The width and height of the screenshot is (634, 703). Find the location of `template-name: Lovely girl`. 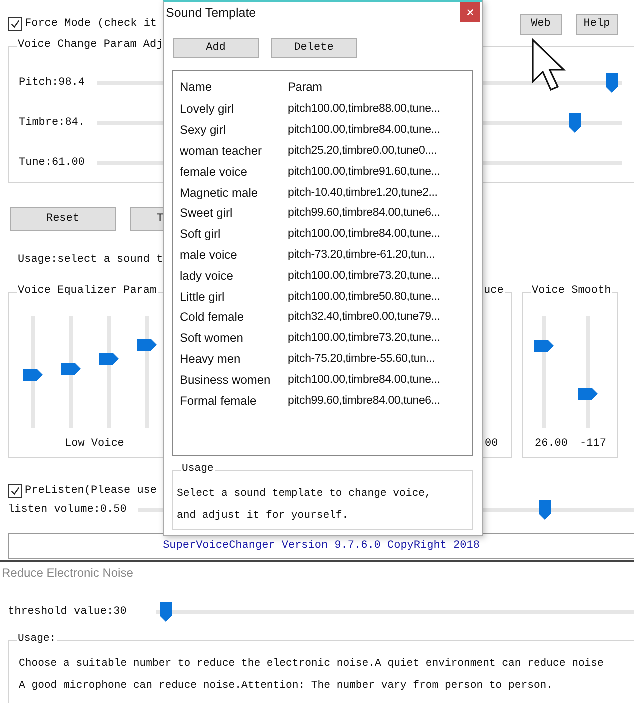

template-name: Lovely girl is located at coordinates (230, 109).